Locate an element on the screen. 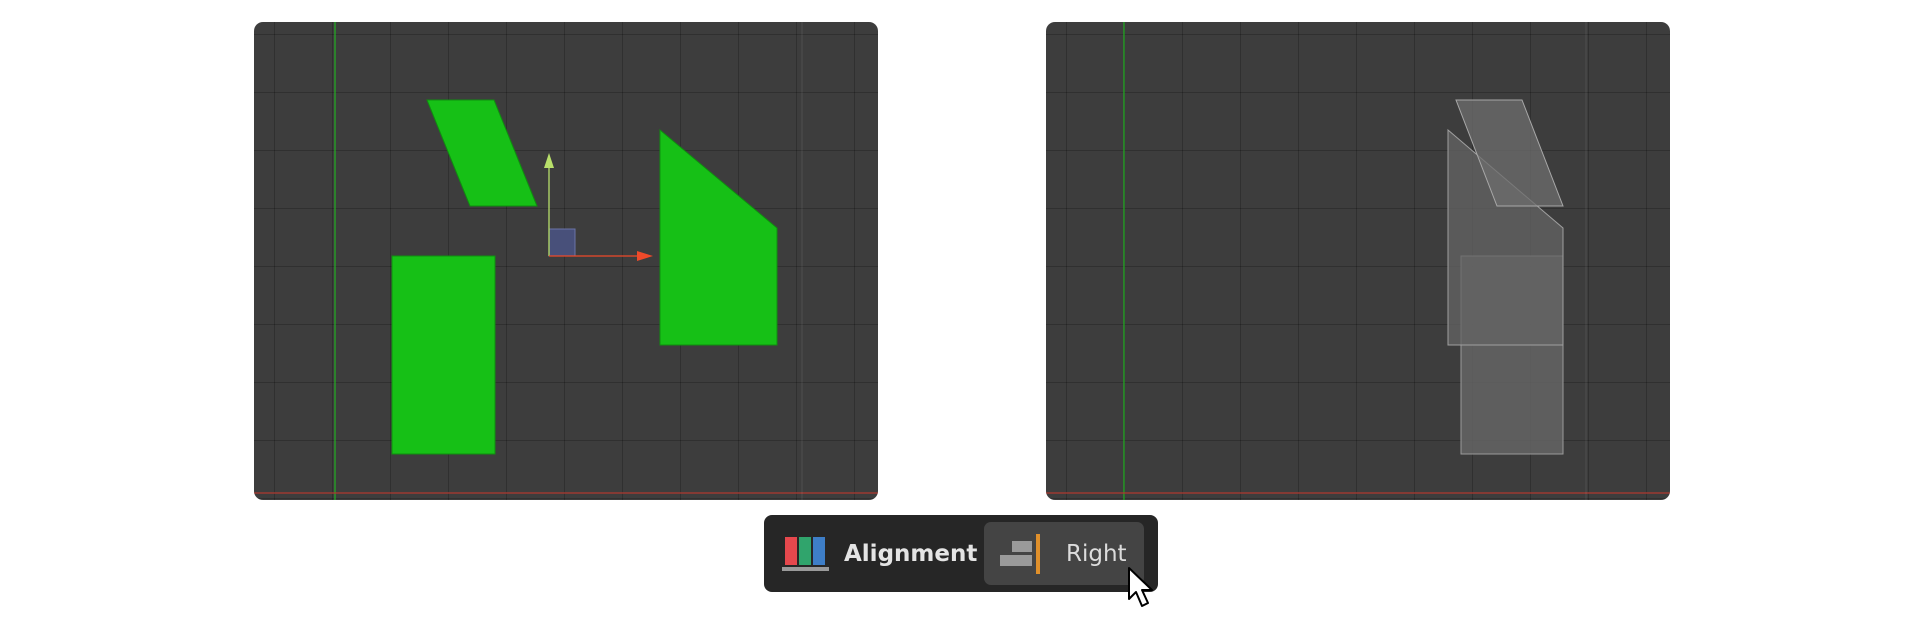 The height and width of the screenshot is (640, 1920). mouse-cursor-icon is located at coordinates (1140, 587).